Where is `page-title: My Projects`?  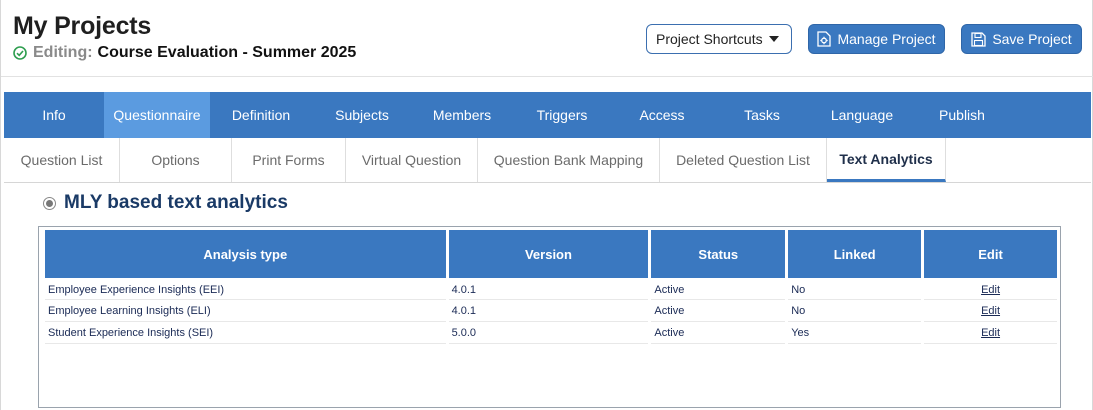
page-title: My Projects is located at coordinates (82, 26).